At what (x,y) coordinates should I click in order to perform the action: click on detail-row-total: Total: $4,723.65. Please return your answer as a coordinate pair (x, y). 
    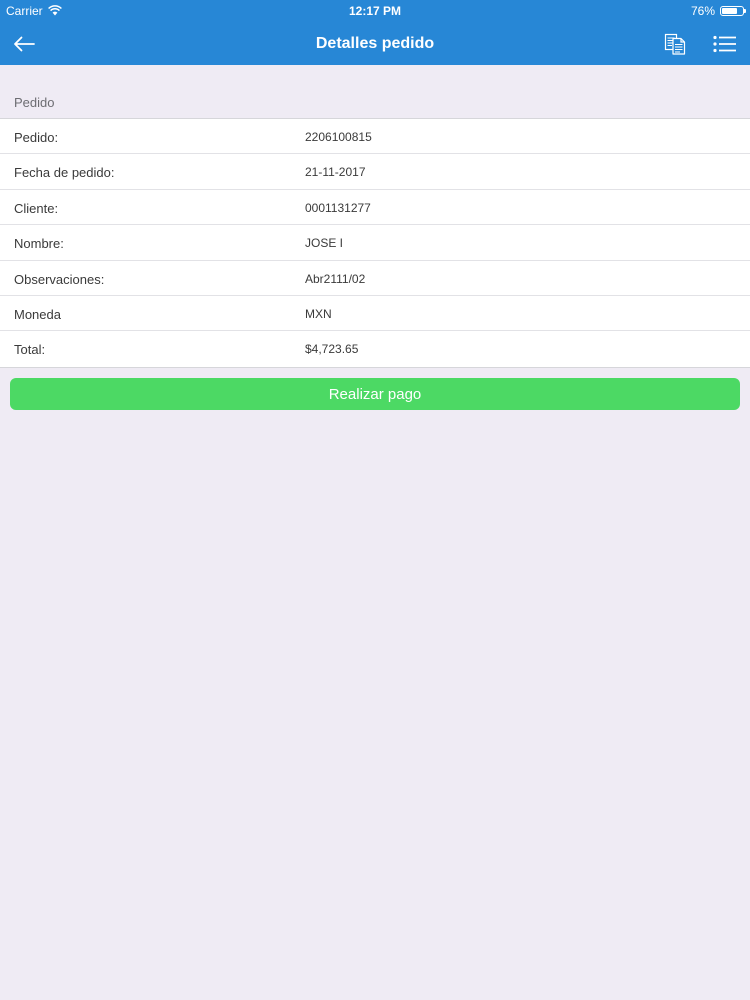
    Looking at the image, I should click on (375, 348).